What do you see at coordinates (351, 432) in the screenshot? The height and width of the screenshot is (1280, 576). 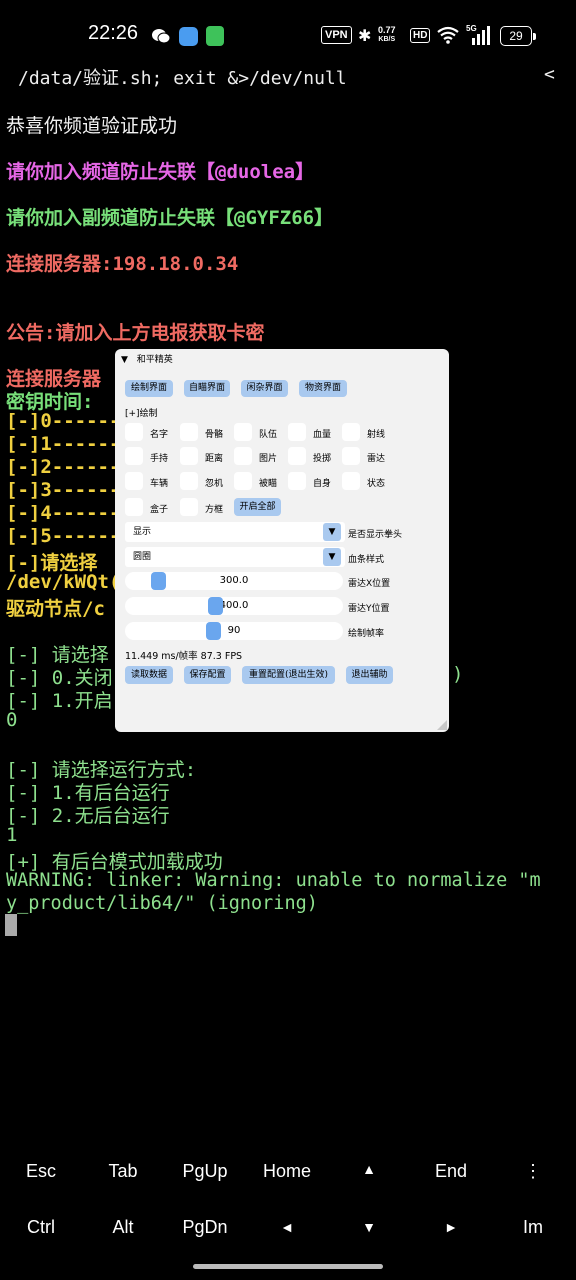 I see `checkbox-ray` at bounding box center [351, 432].